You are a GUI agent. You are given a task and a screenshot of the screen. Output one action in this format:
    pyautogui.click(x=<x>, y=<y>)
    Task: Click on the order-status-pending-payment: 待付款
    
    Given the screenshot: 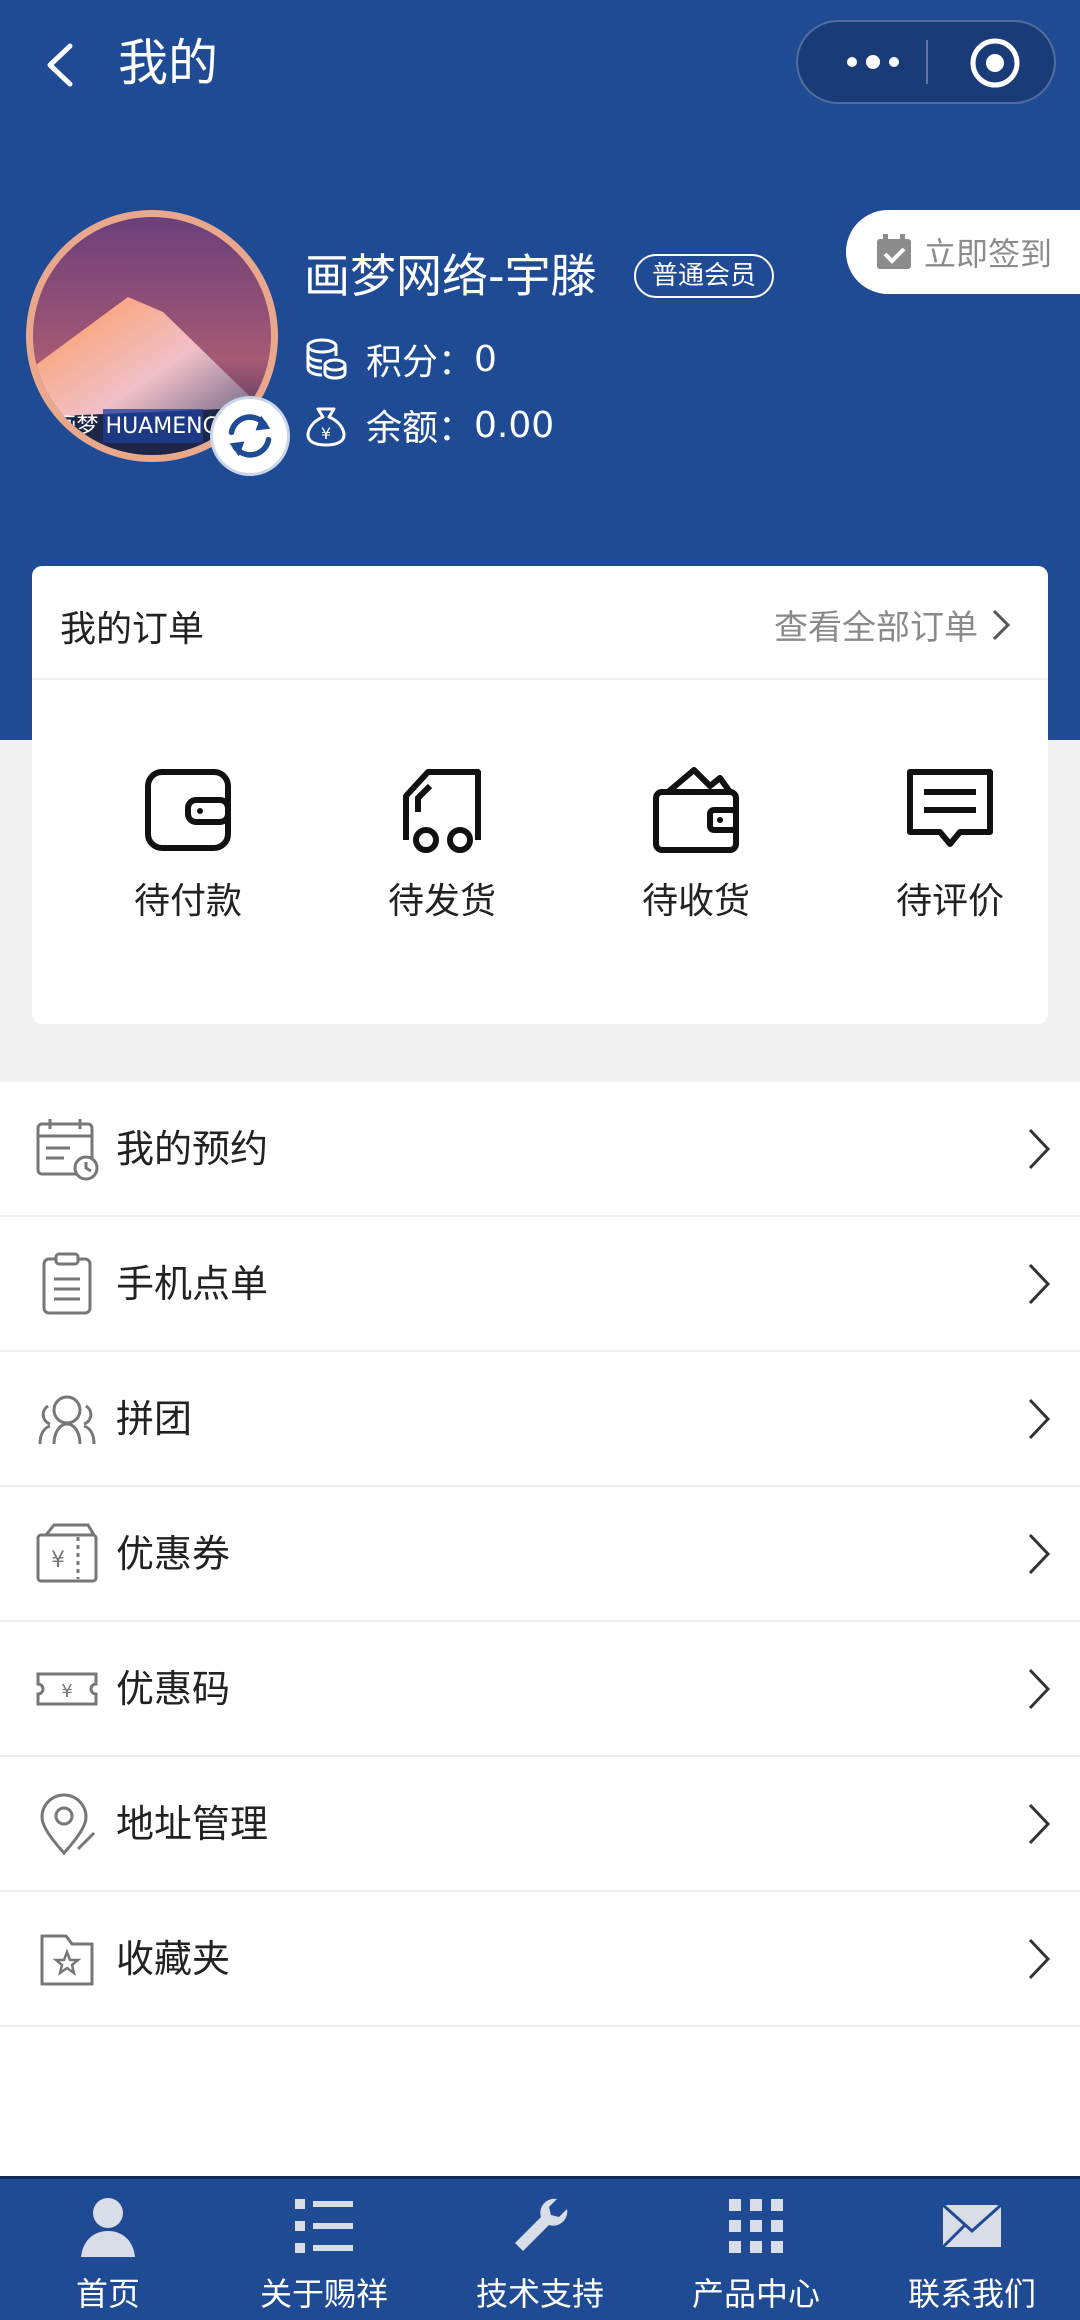 What is the action you would take?
    pyautogui.click(x=188, y=843)
    